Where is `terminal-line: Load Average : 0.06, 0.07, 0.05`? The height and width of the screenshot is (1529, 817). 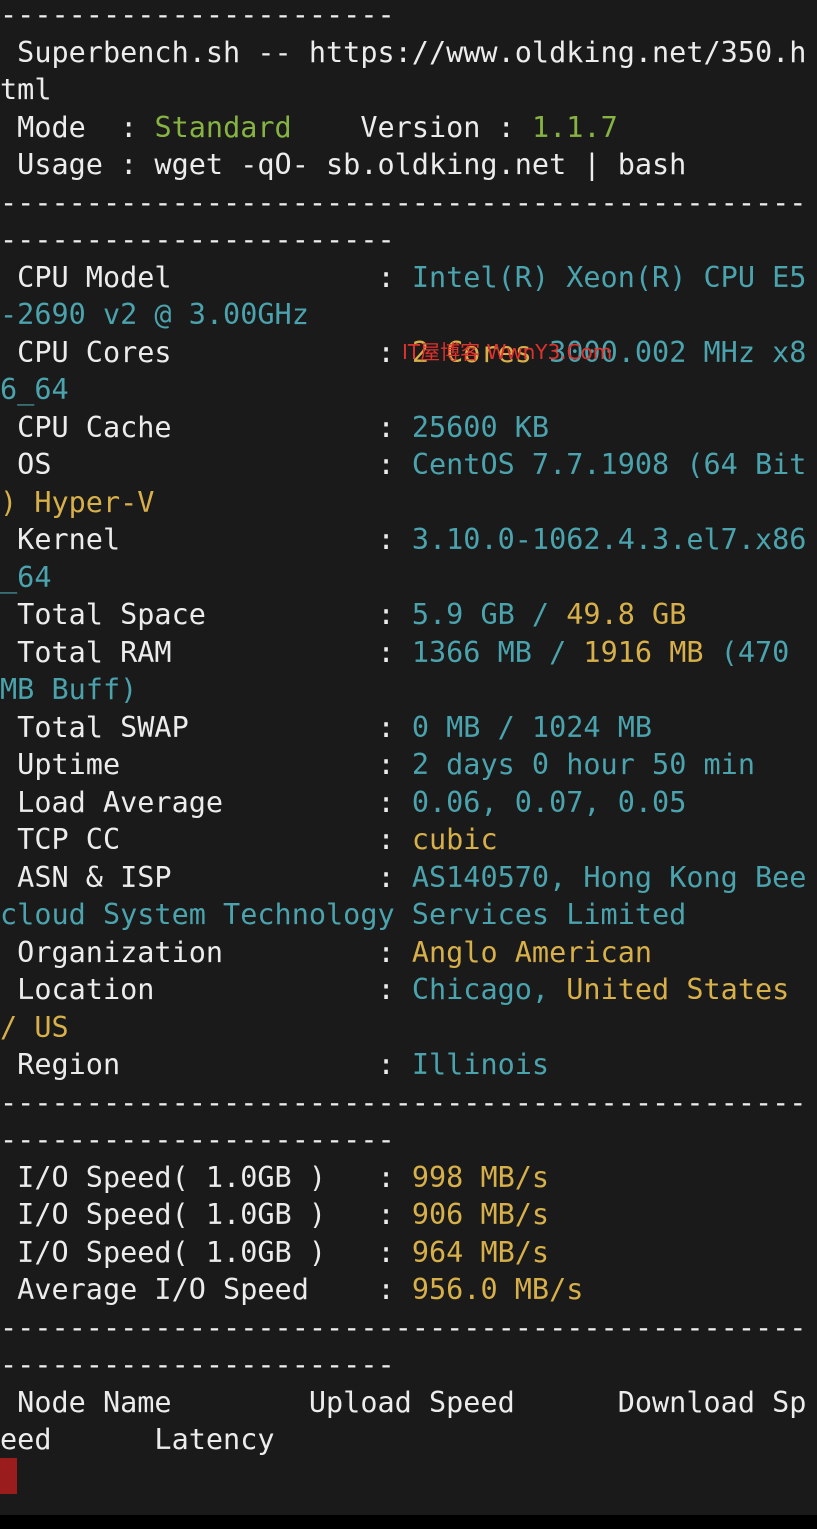
terminal-line: Load Average : 0.06, 0.07, 0.05 is located at coordinates (343, 803).